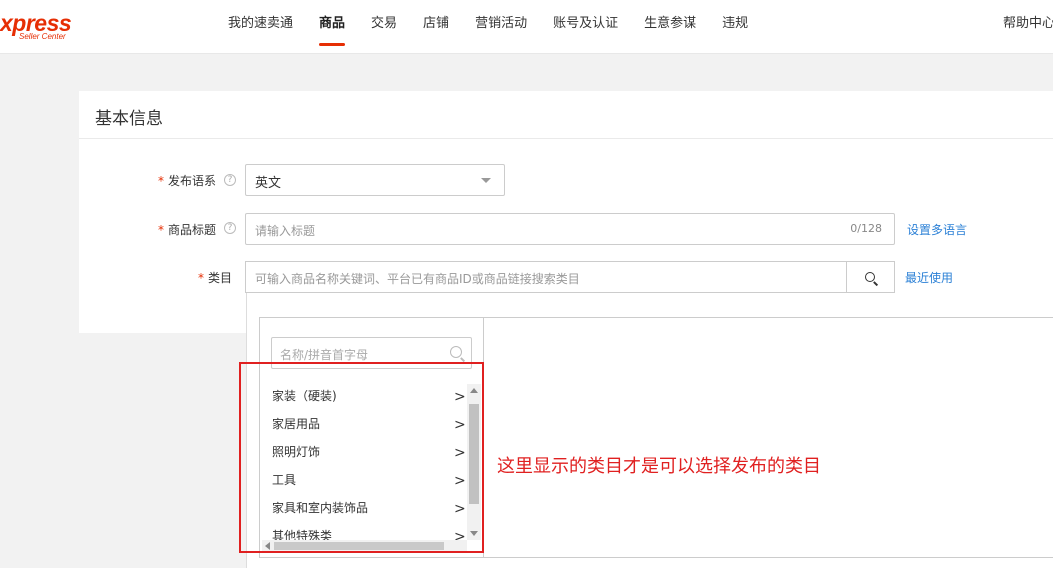 The width and height of the screenshot is (1053, 568). What do you see at coordinates (1028, 24) in the screenshot?
I see `help-center-link: 帮助中心` at bounding box center [1028, 24].